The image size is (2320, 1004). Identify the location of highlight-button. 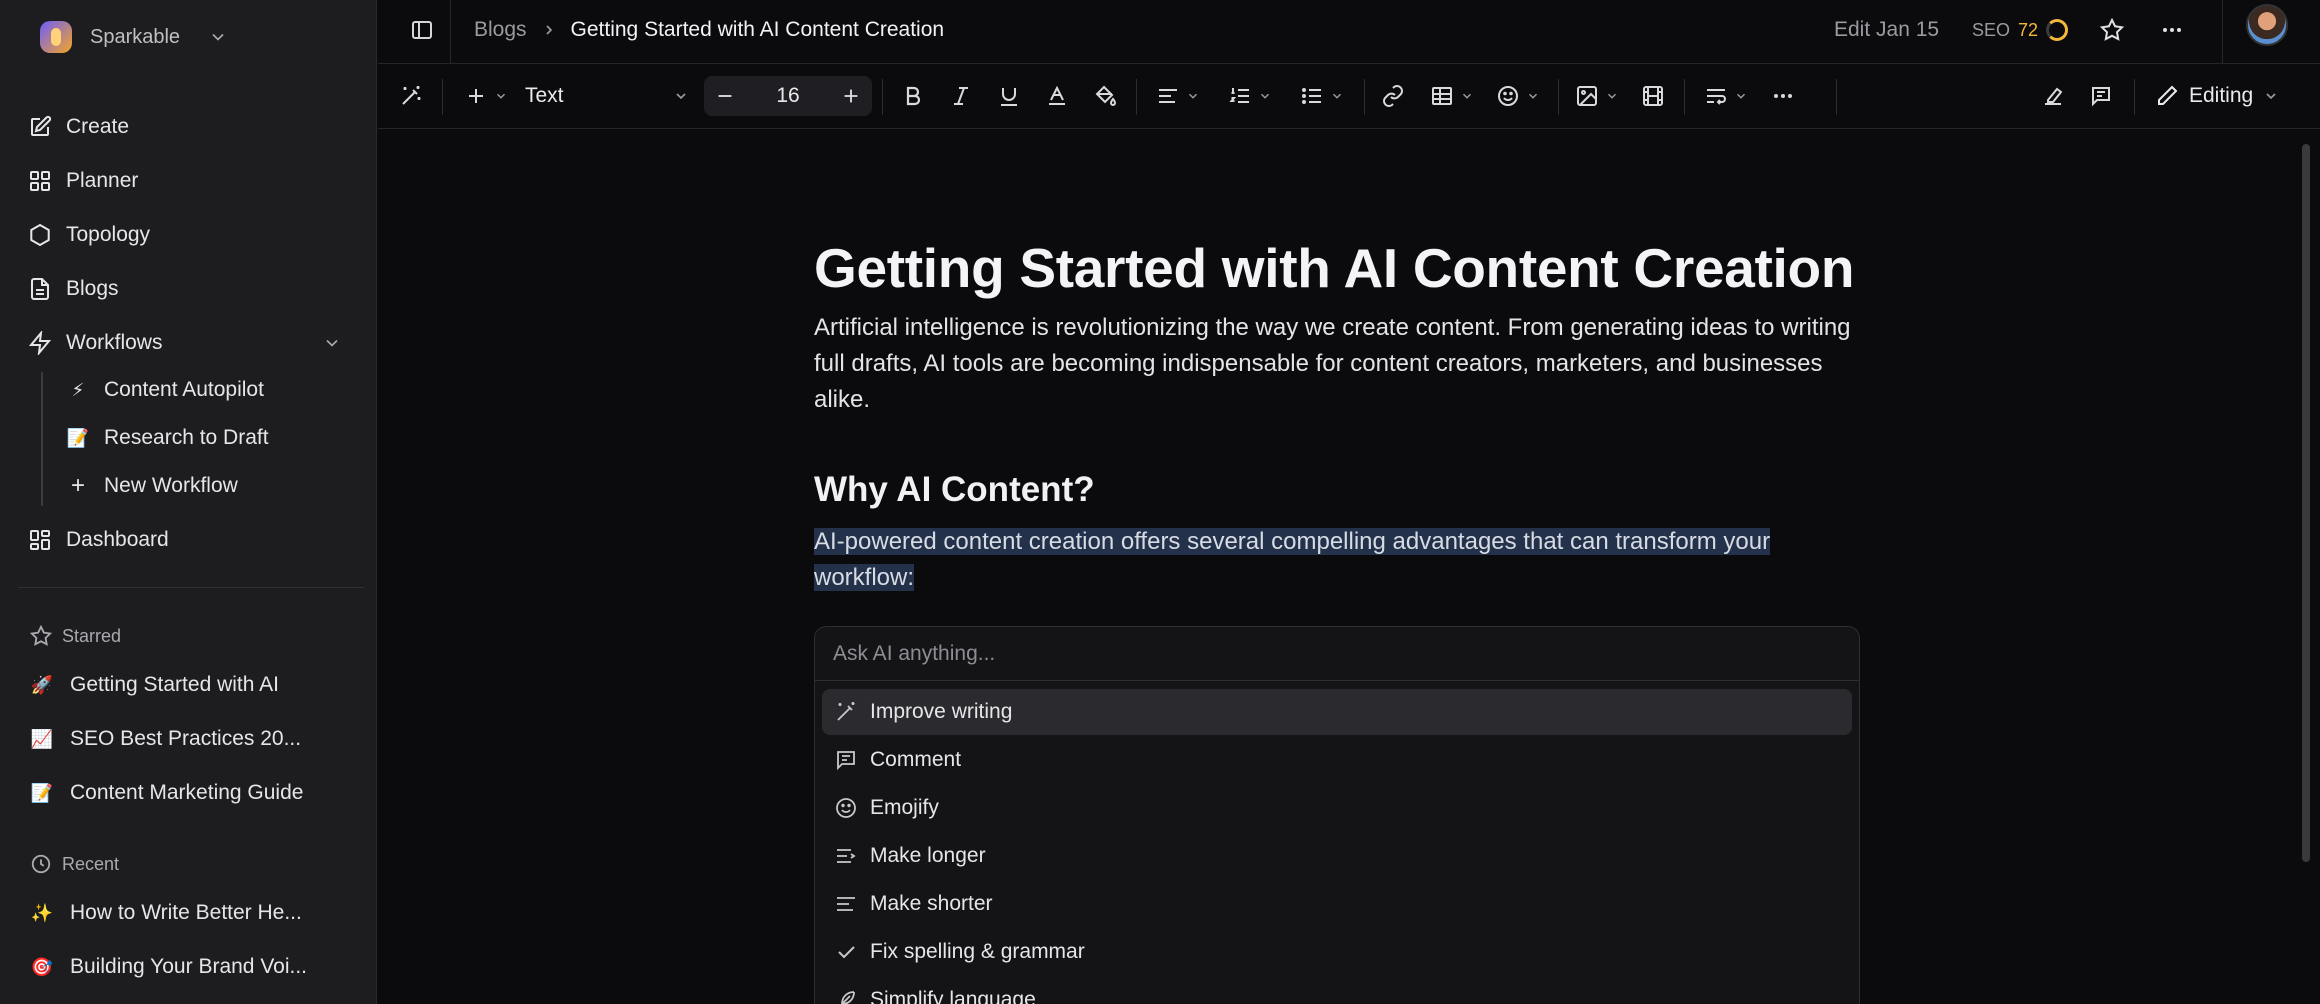
(1105, 96).